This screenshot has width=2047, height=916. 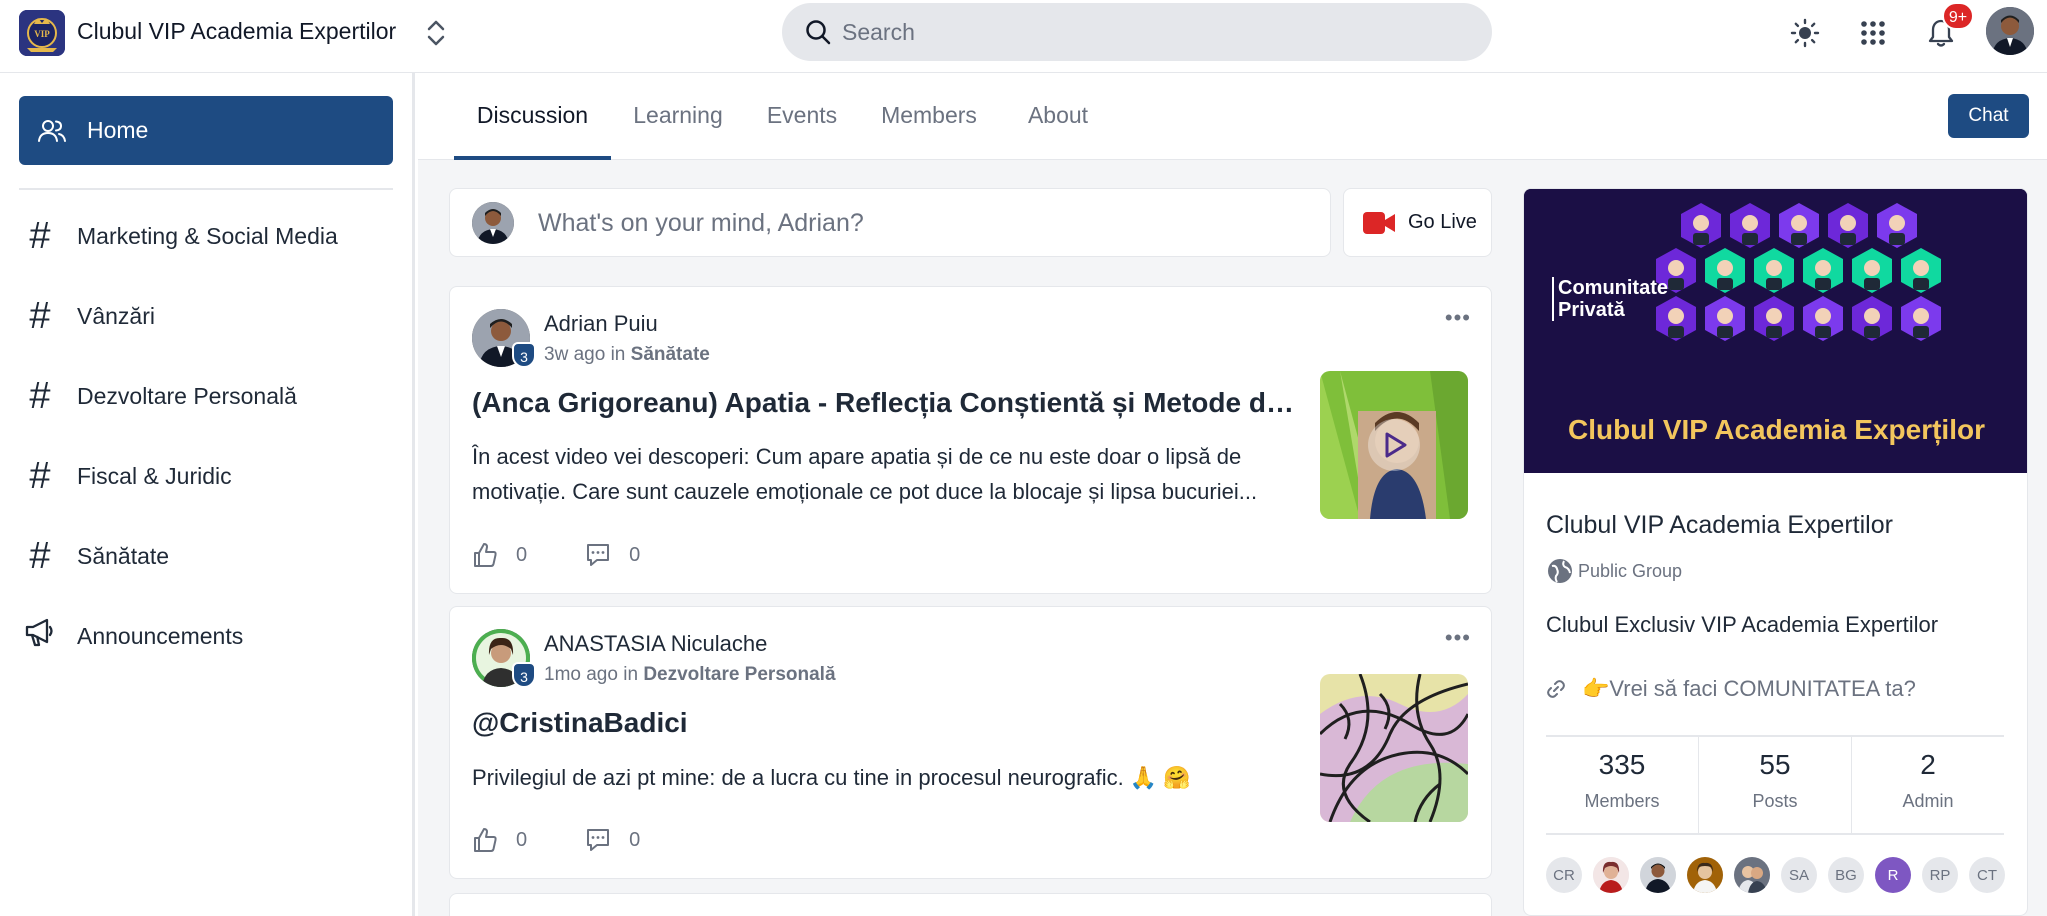 What do you see at coordinates (52, 131) in the screenshot?
I see `users-icon` at bounding box center [52, 131].